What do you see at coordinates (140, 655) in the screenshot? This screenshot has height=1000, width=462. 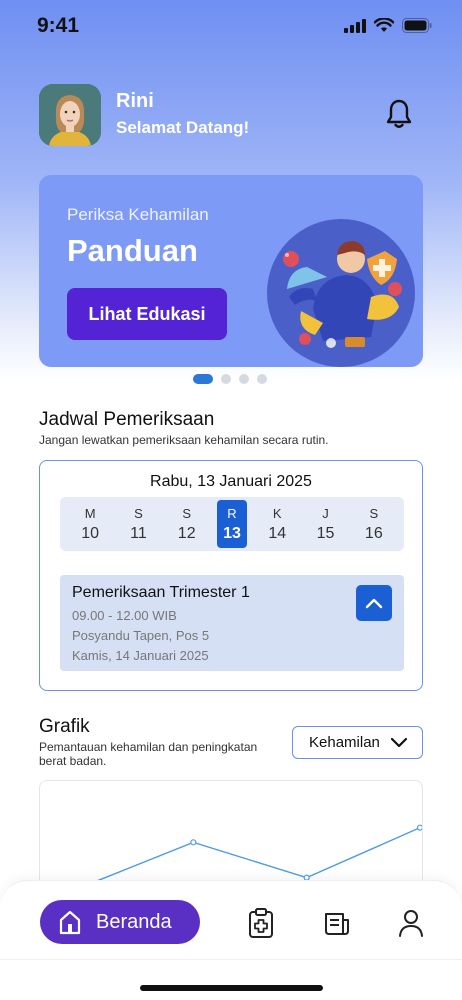 I see `appointment-date: Kamis, 14 Januari 2025` at bounding box center [140, 655].